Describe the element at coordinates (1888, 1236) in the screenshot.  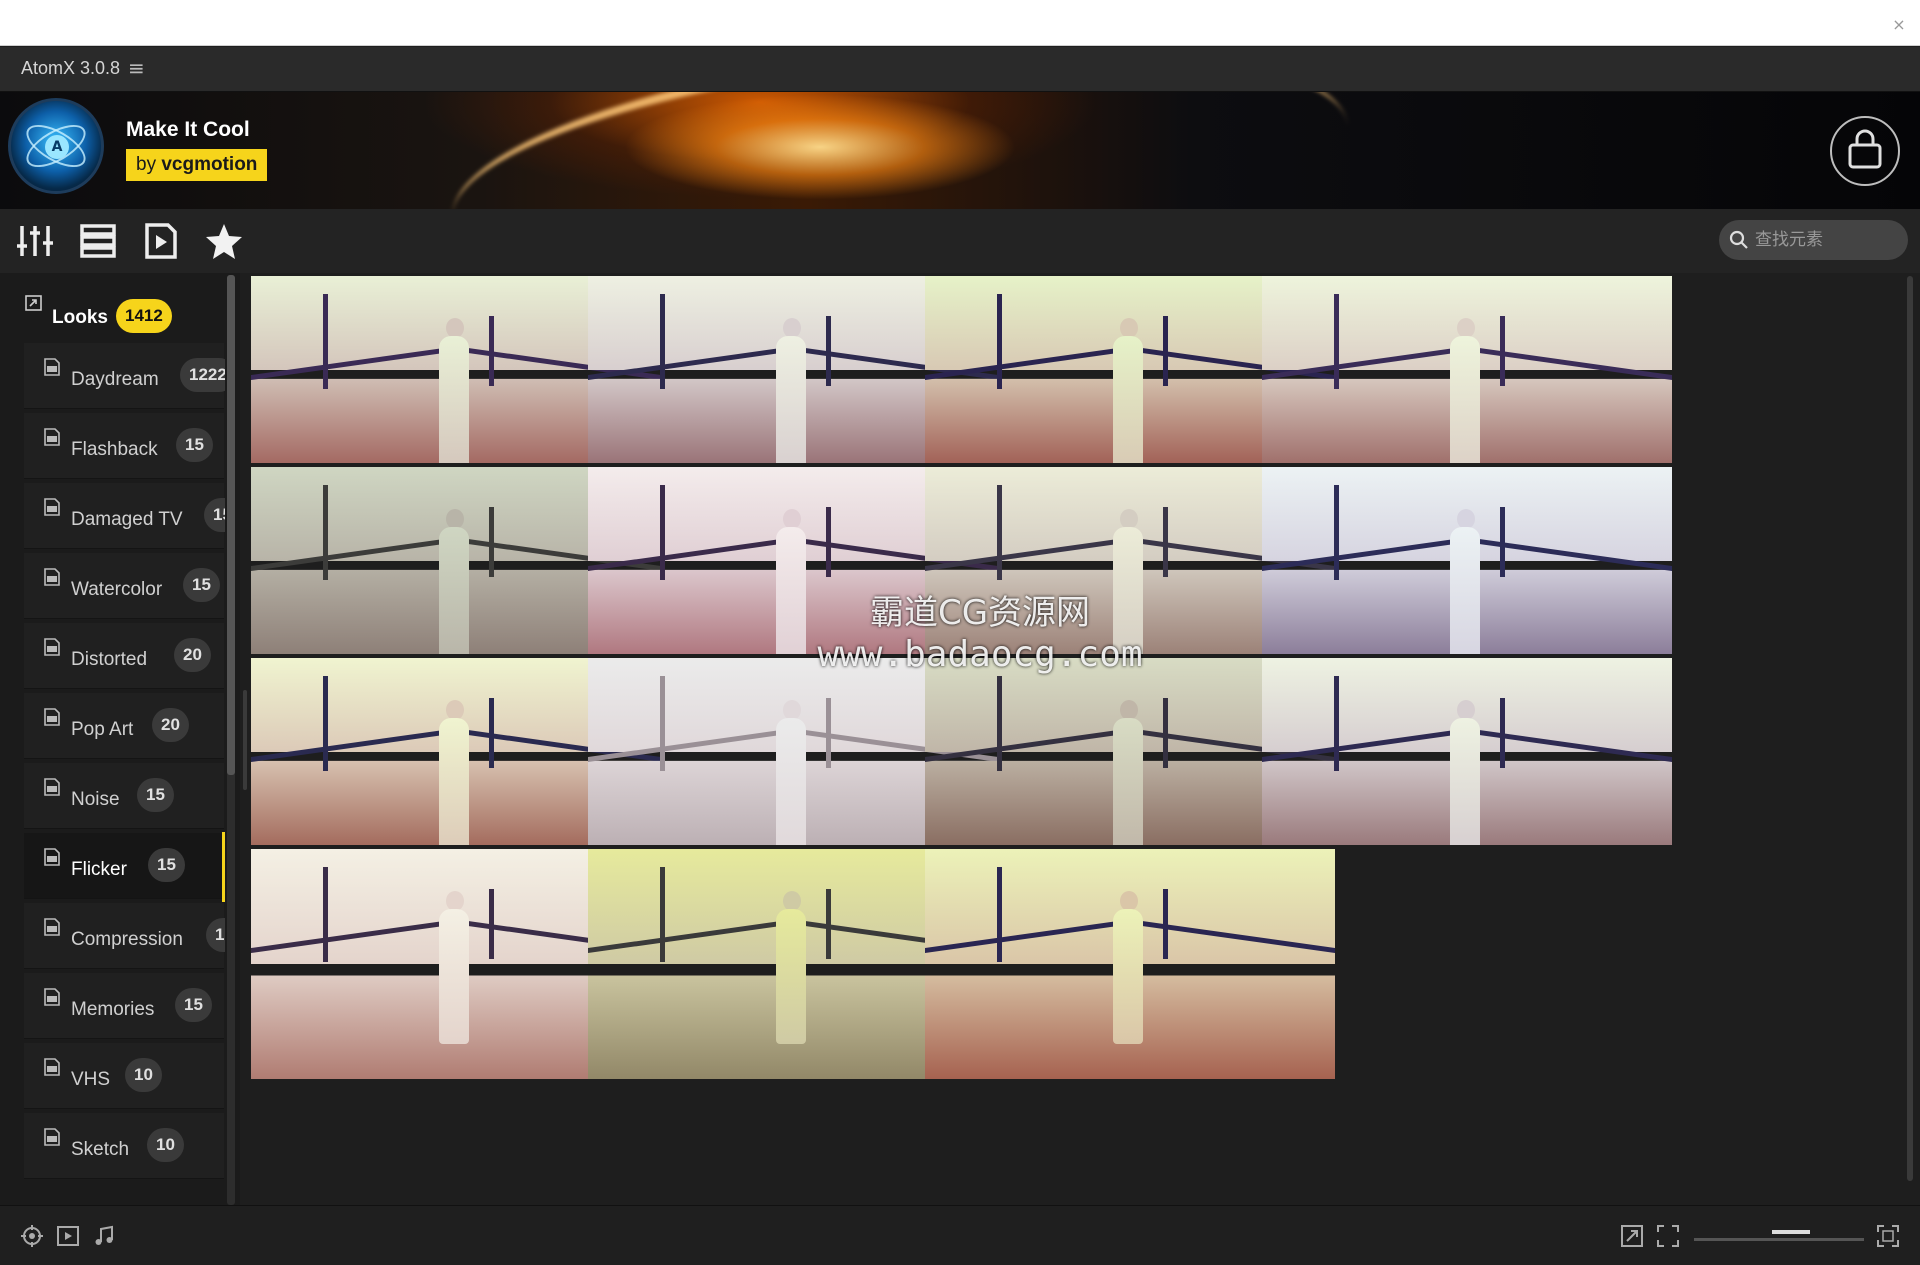
I see `fullscreen-icon` at that location.